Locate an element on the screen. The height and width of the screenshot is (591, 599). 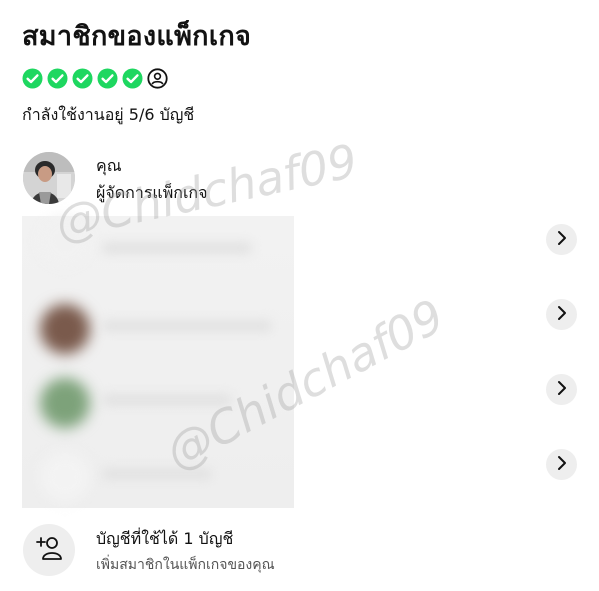
usage-count: กำลังใช้งานอยู่ 5/6 บัญชี is located at coordinates (108, 114).